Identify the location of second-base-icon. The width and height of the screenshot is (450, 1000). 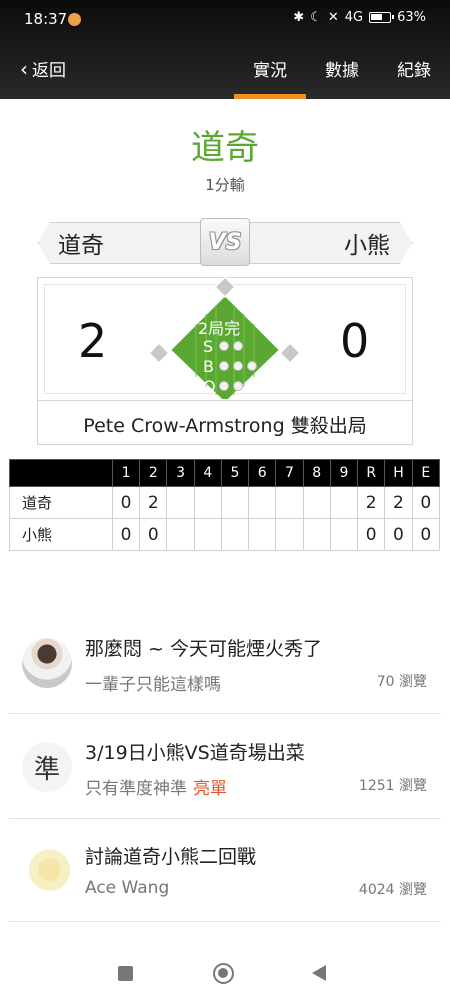
(225, 287).